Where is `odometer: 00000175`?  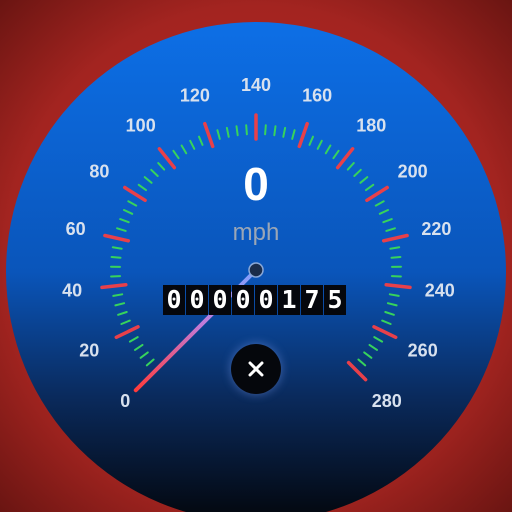
odometer: 00000175 is located at coordinates (254, 300).